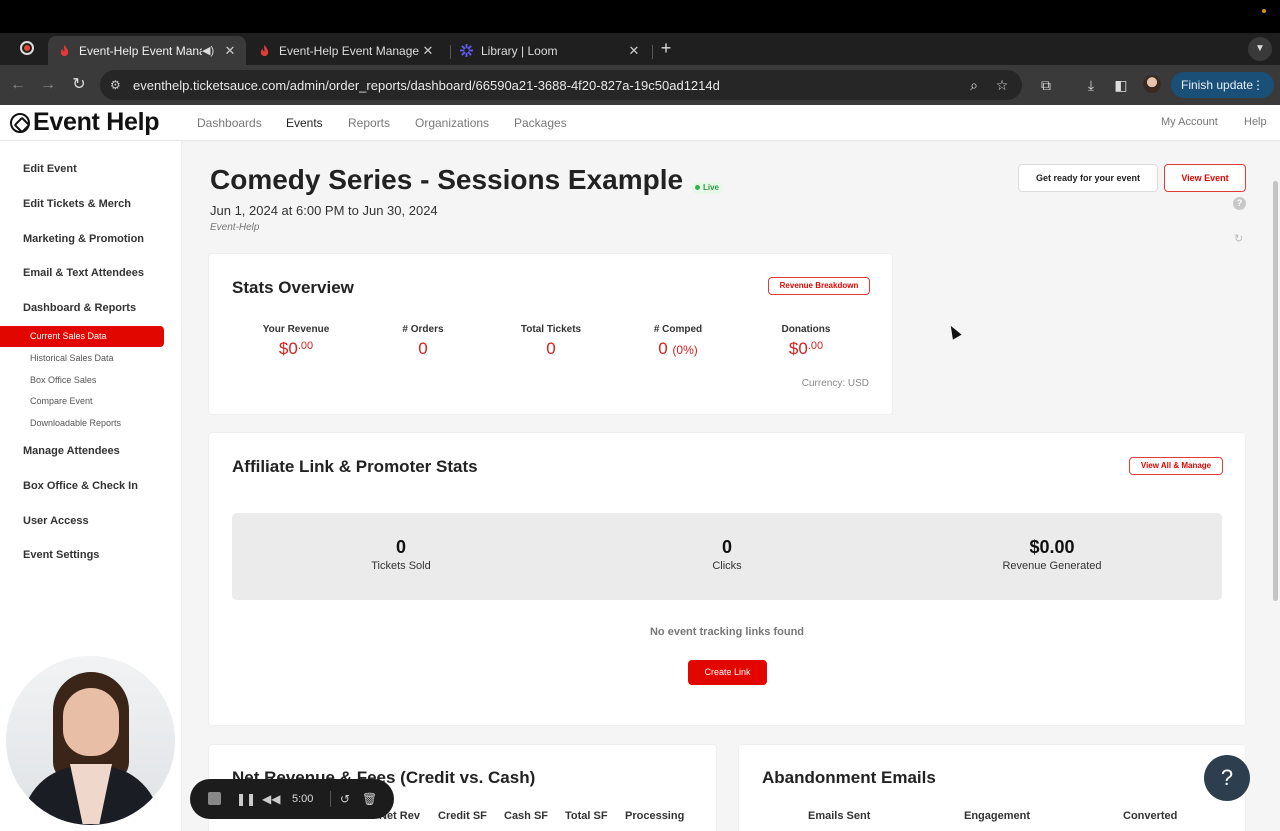 The height and width of the screenshot is (831, 1280). What do you see at coordinates (229, 123) in the screenshot?
I see `nav-dashboards: Dashboards` at bounding box center [229, 123].